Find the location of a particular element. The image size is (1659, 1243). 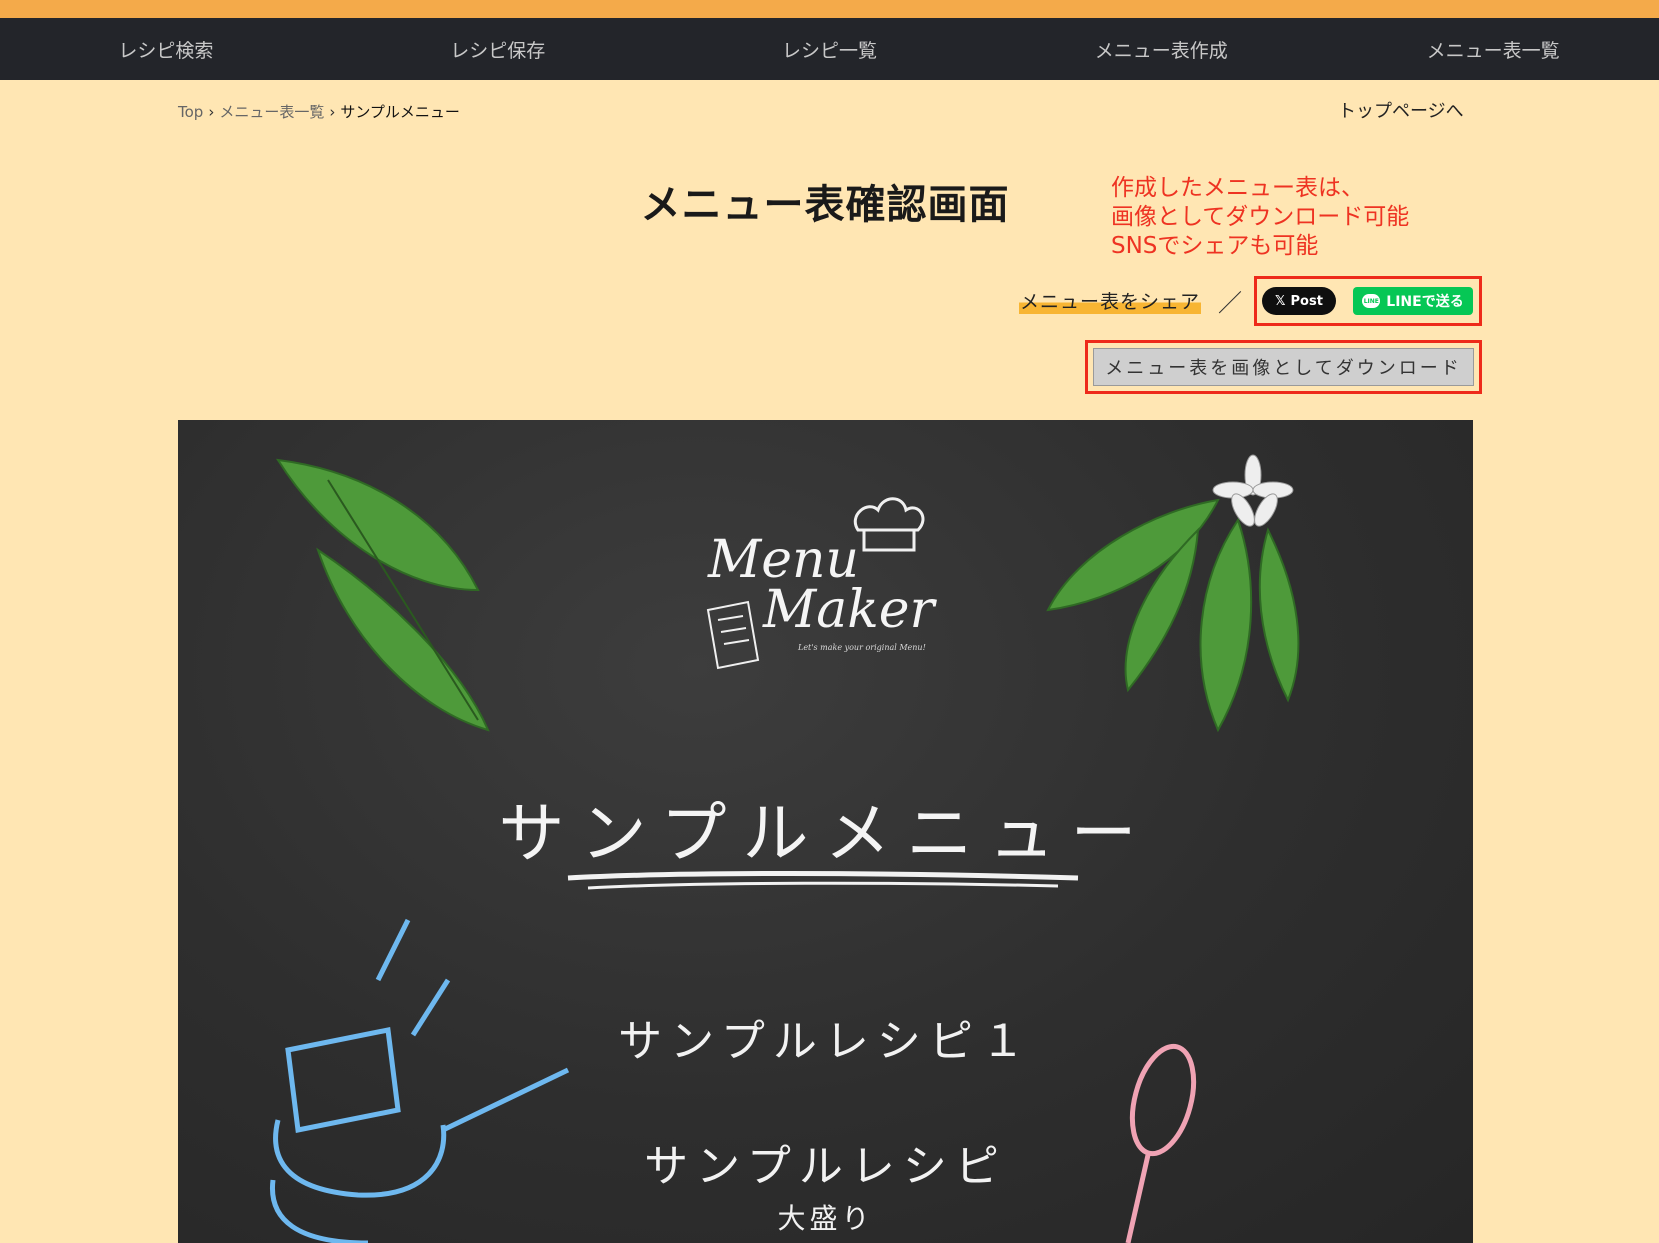

breadcrumb-current: サンプルメニュー is located at coordinates (400, 112).